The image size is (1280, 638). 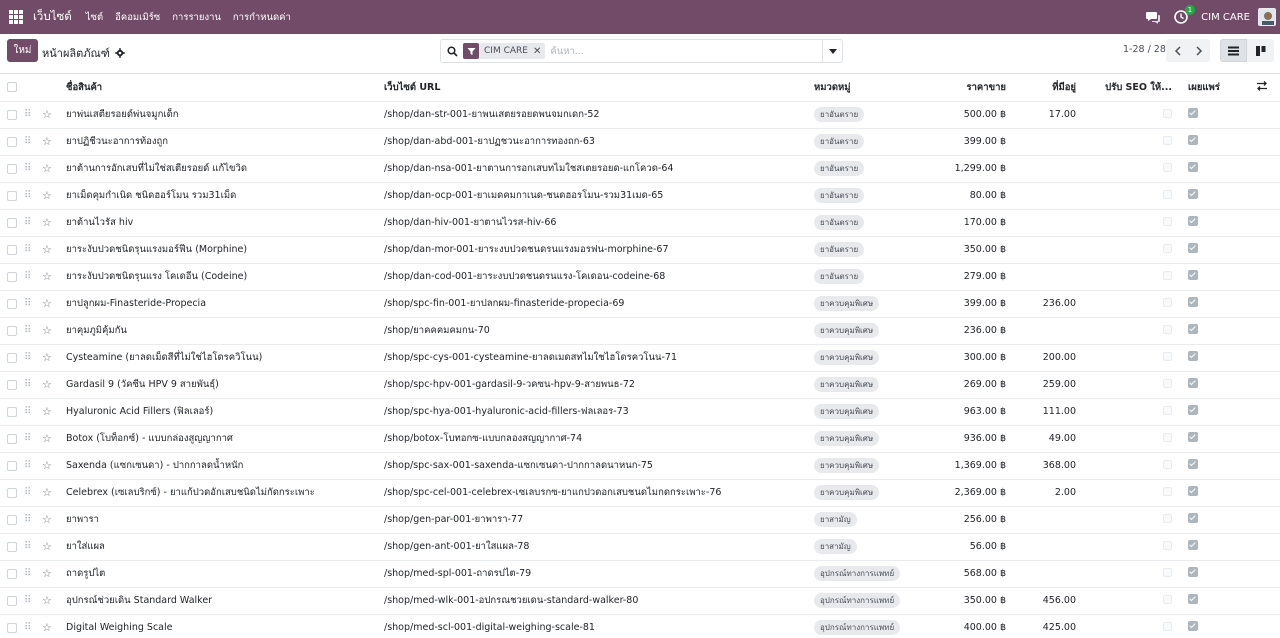 What do you see at coordinates (599, 223) in the screenshot?
I see `product-url: /shop/dan-hiv-001-ยาตานไวรส-hiv-66` at bounding box center [599, 223].